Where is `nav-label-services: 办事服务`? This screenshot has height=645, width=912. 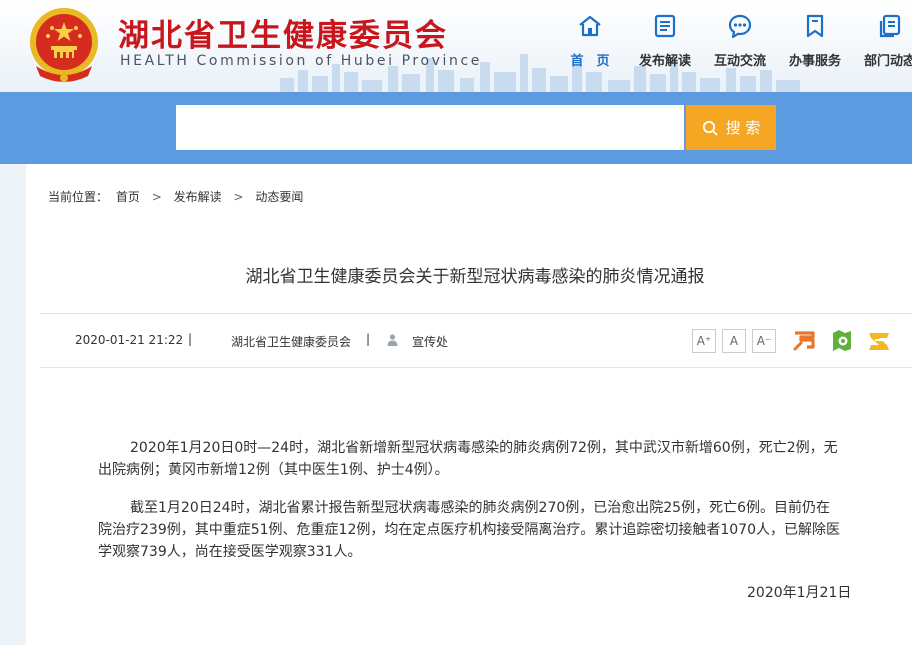 nav-label-services: 办事服务 is located at coordinates (814, 61).